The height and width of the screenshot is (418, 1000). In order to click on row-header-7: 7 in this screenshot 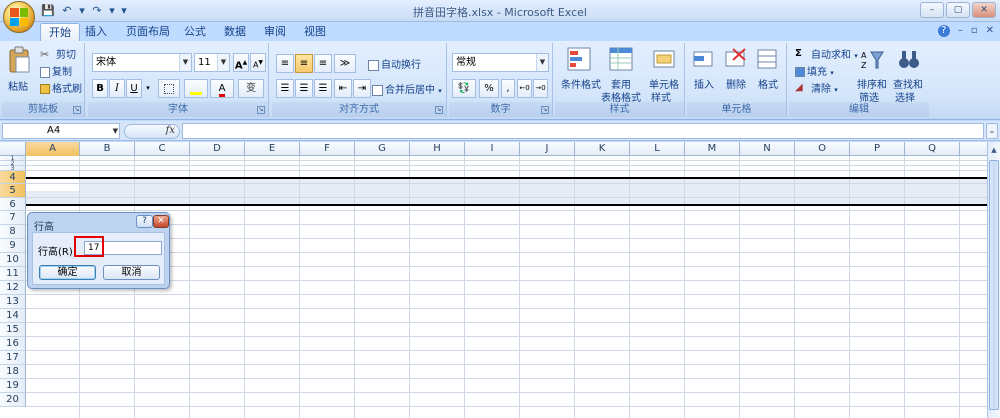, I will do `click(13, 218)`.